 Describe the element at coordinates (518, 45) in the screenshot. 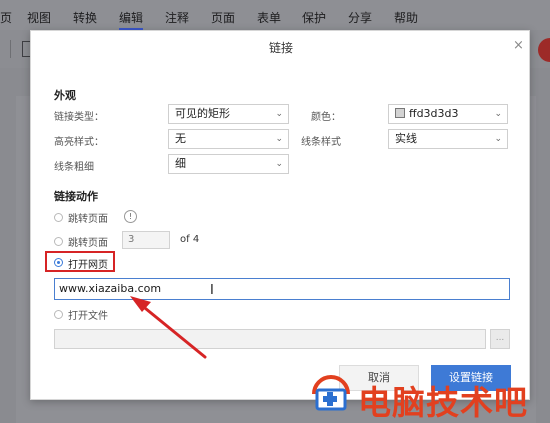

I see `close-icon: ×` at that location.